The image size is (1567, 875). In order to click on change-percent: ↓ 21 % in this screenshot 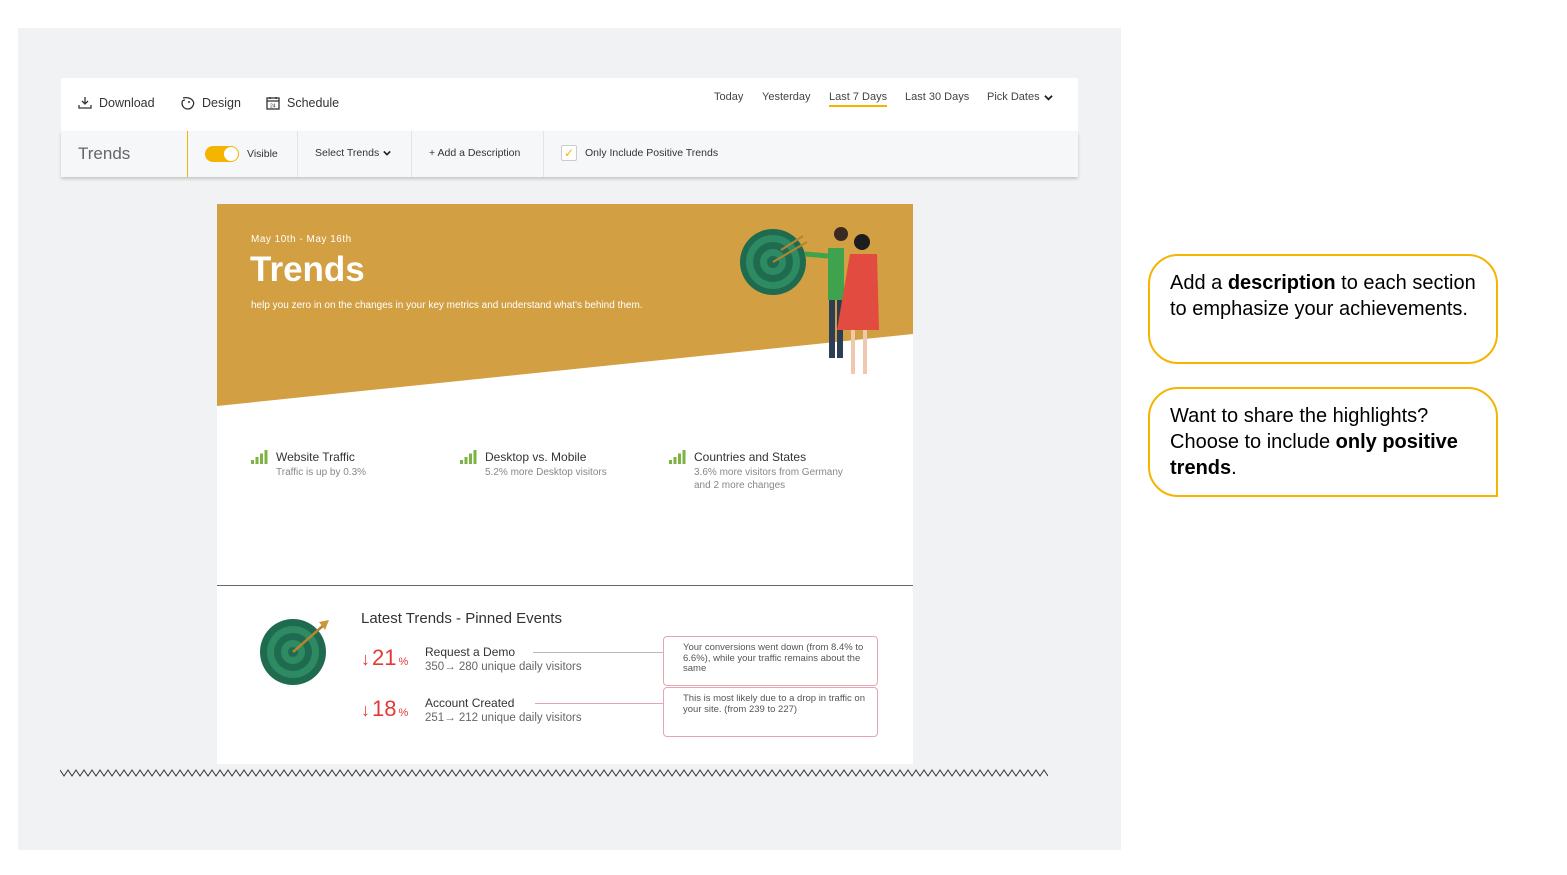, I will do `click(393, 658)`.